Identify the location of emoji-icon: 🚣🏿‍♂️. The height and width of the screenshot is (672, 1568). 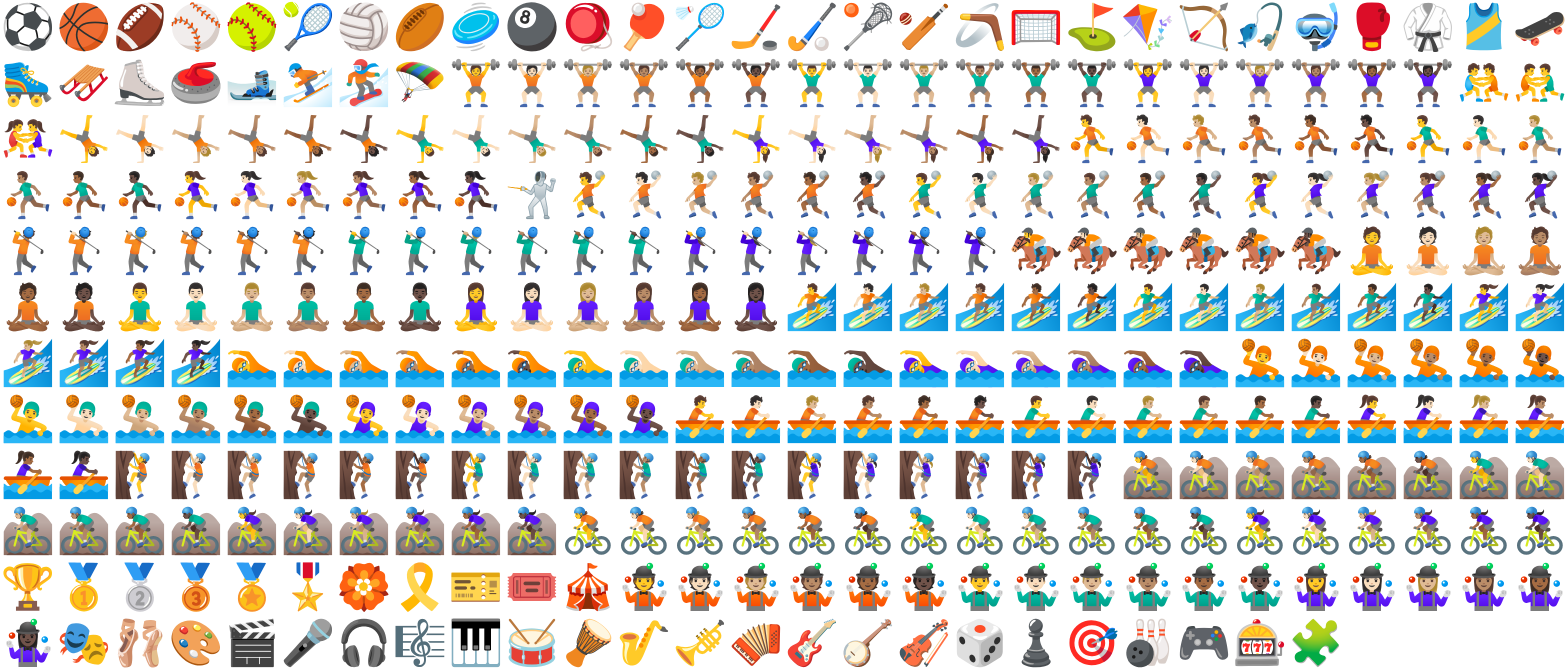
(1316, 419).